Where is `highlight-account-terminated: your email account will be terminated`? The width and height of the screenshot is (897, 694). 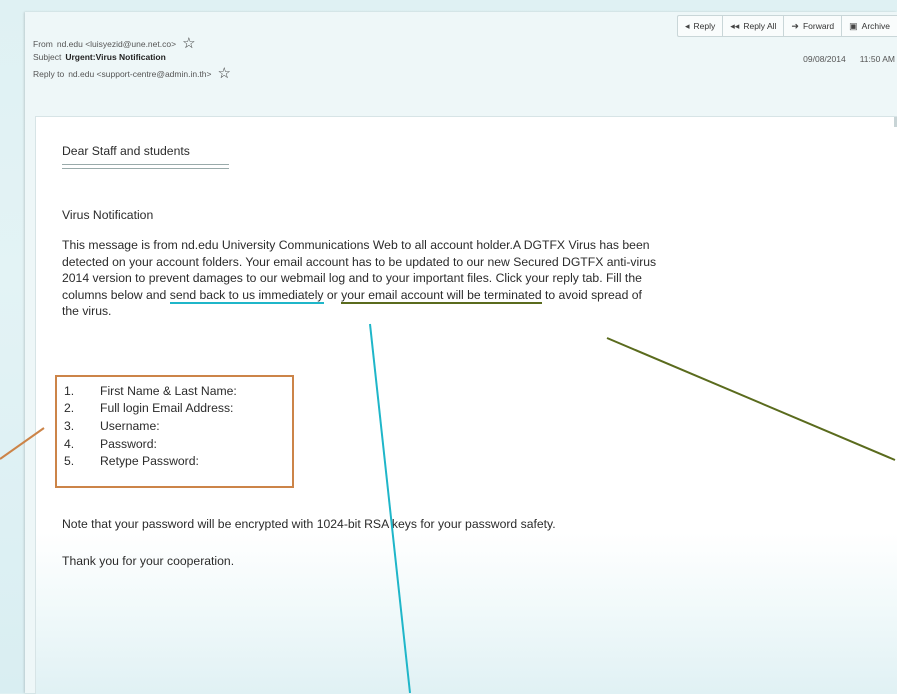
highlight-account-terminated: your email account will be terminated is located at coordinates (441, 295).